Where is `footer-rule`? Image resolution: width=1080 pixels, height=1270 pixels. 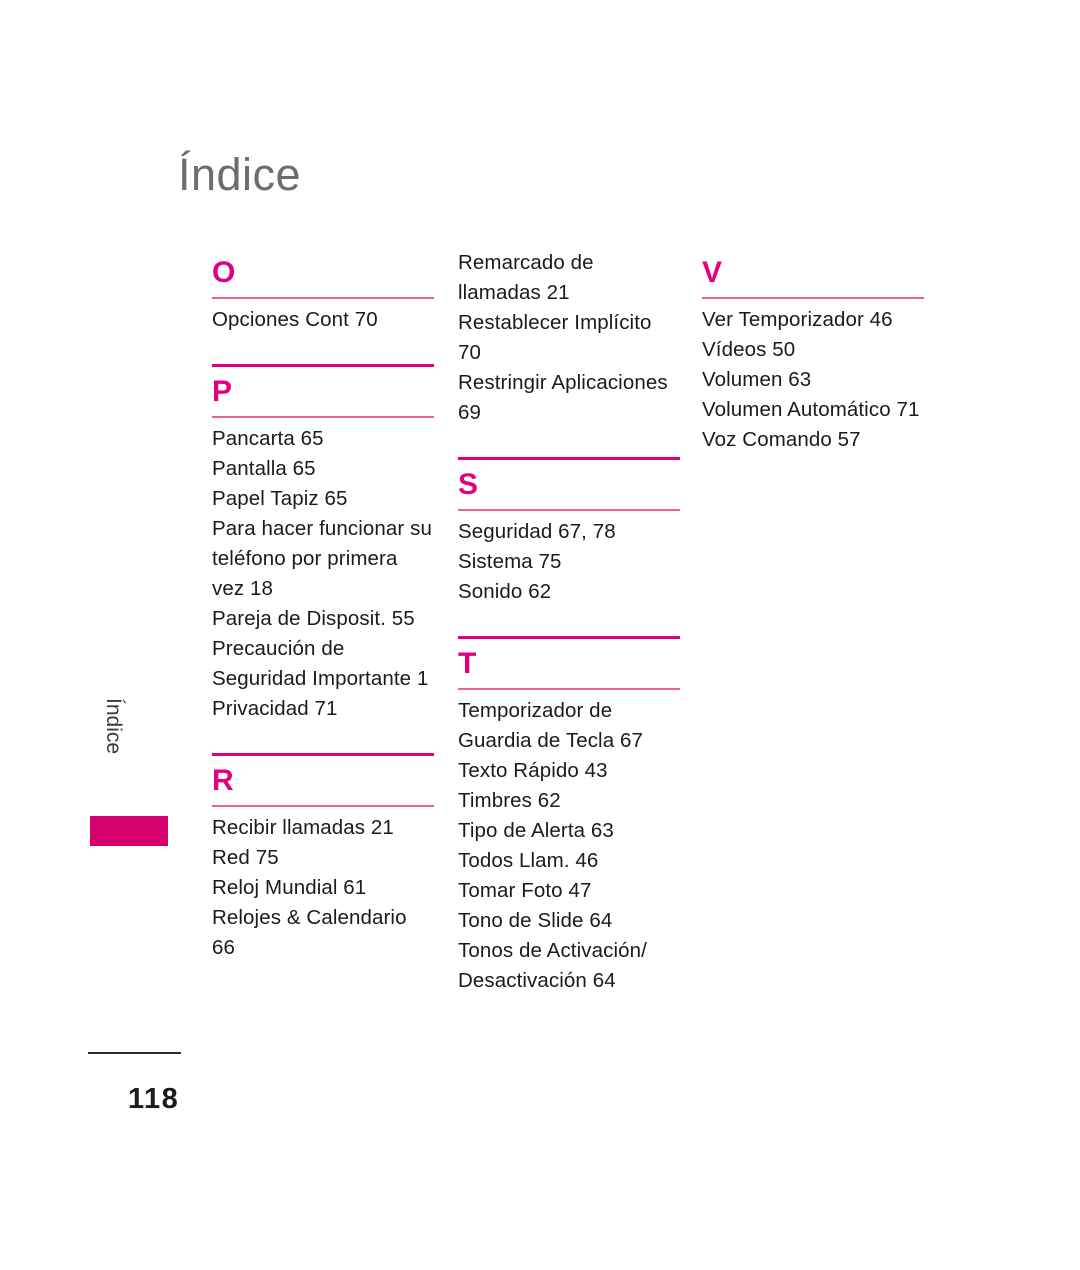
footer-rule is located at coordinates (134, 1053).